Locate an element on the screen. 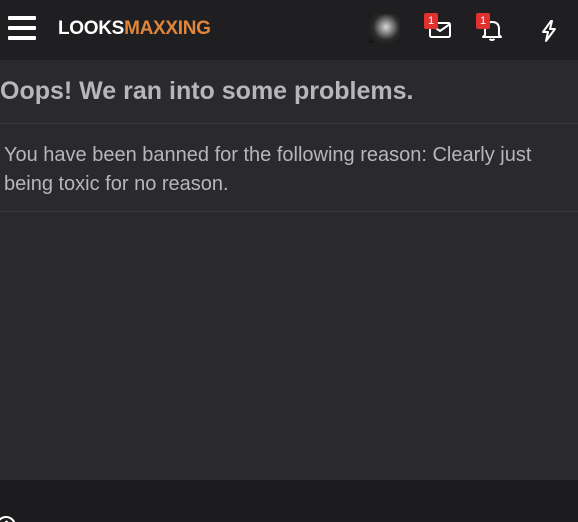 The width and height of the screenshot is (578, 522). whats-new-button is located at coordinates (549, 29).